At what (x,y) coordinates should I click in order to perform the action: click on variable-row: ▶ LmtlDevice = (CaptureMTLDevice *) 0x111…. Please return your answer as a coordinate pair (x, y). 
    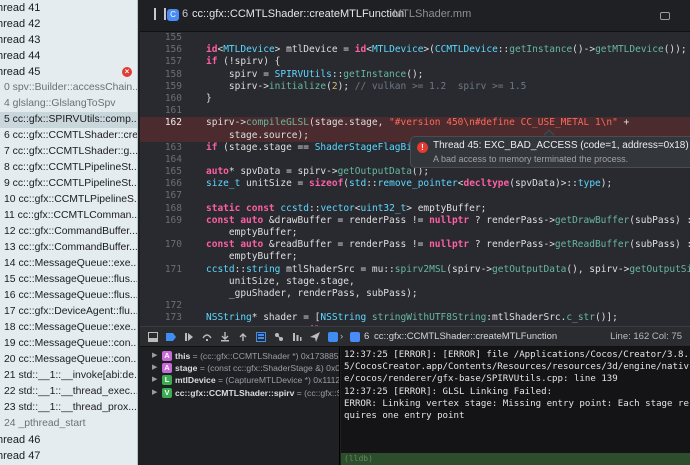
    Looking at the image, I should click on (239, 380).